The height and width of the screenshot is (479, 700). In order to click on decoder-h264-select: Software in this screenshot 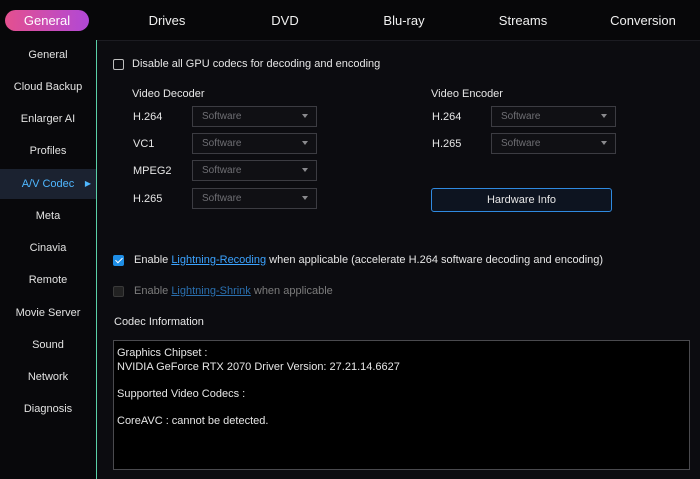, I will do `click(254, 116)`.